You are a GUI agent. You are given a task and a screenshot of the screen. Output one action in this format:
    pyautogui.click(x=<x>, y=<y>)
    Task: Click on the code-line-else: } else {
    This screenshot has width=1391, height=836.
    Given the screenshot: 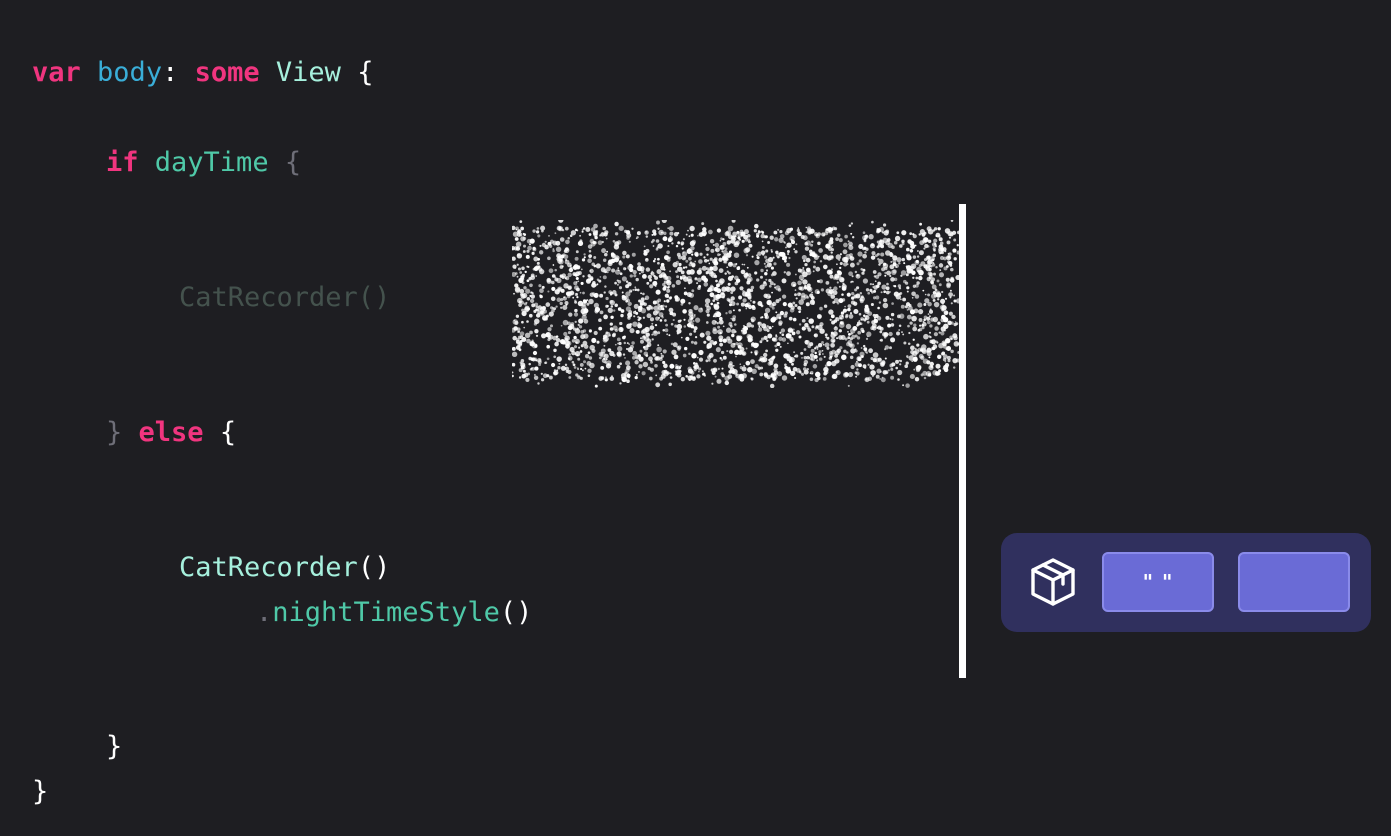 What is the action you would take?
    pyautogui.click(x=171, y=433)
    